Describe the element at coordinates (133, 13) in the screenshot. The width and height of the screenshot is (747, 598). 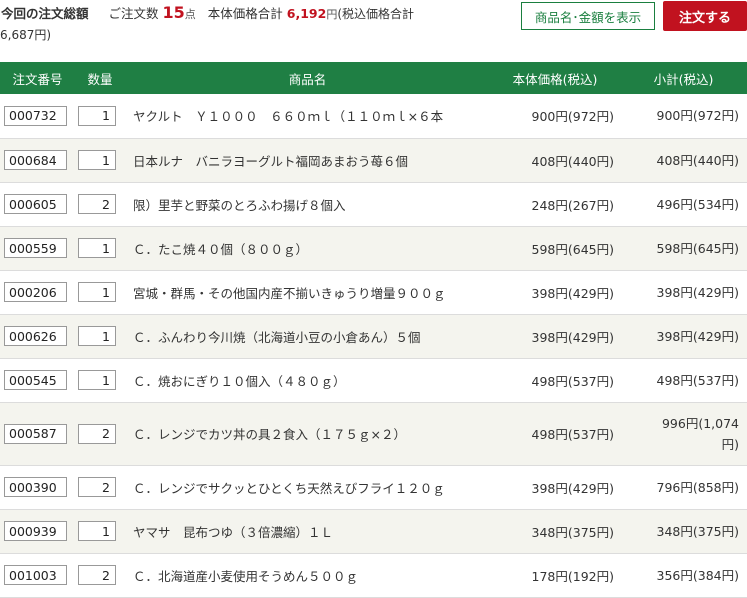
I see `quantity-label: ご注文数` at that location.